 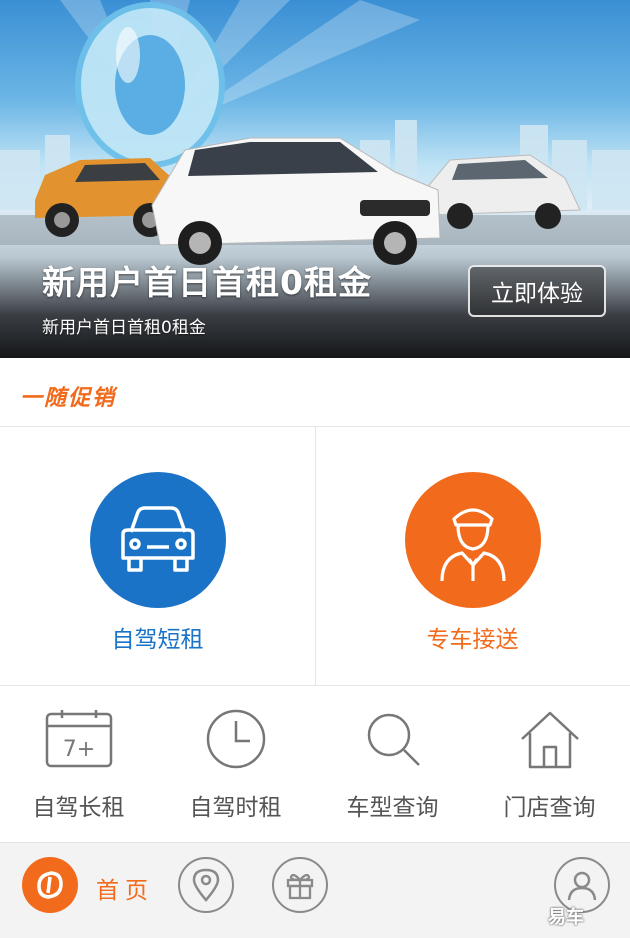 I want to click on watermark-text: 易车, so click(x=566, y=917).